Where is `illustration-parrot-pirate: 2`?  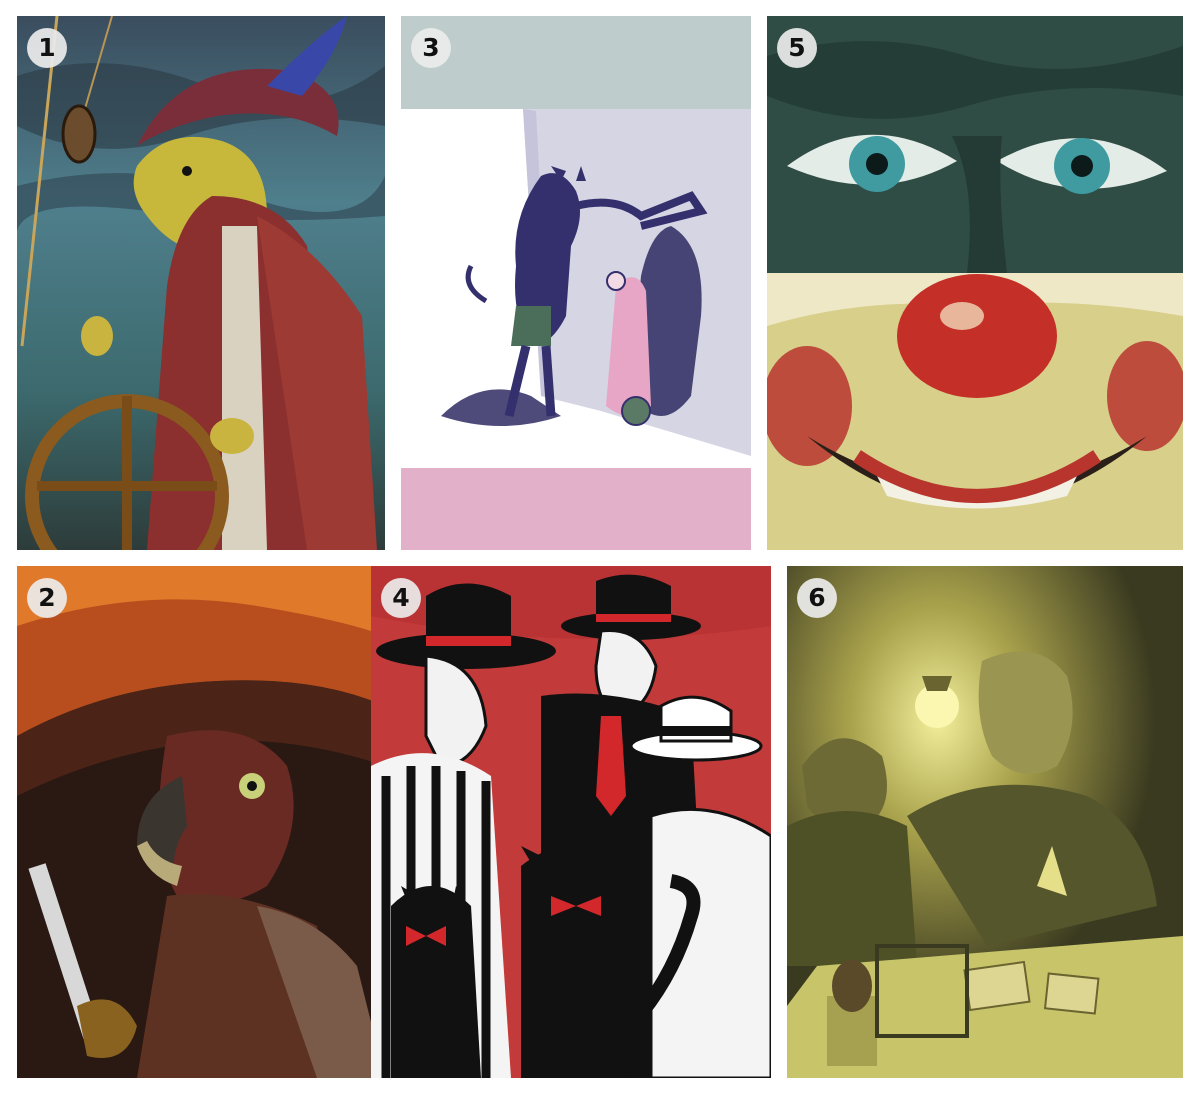
illustration-parrot-pirate: 2 is located at coordinates (201, 822).